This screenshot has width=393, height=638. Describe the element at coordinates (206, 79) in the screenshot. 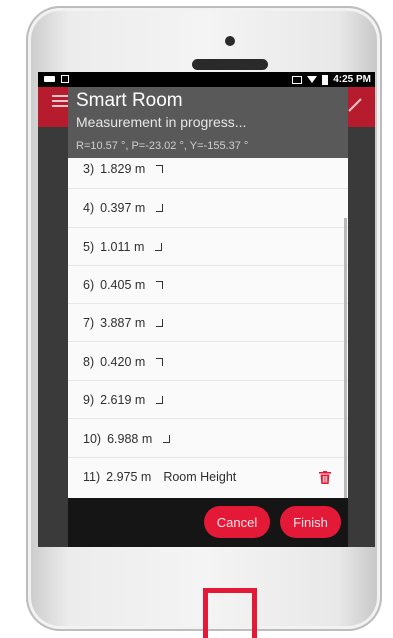

I see `status-bar: 4:25 PM` at that location.